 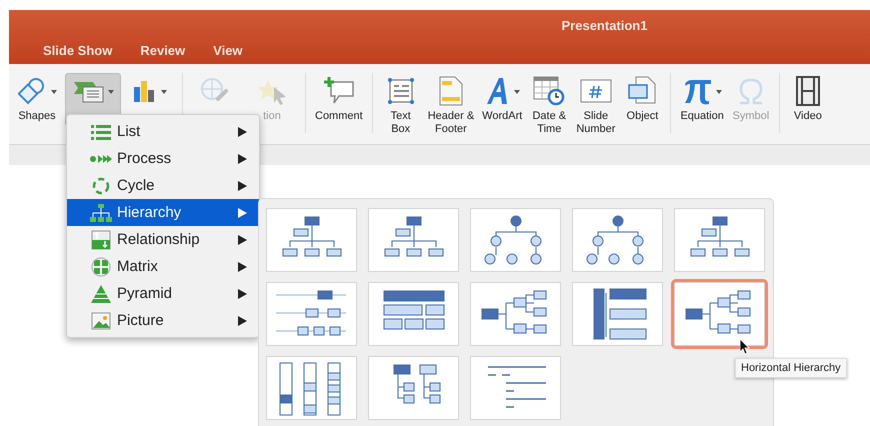 I want to click on ribbon-button: Video, so click(x=807, y=99).